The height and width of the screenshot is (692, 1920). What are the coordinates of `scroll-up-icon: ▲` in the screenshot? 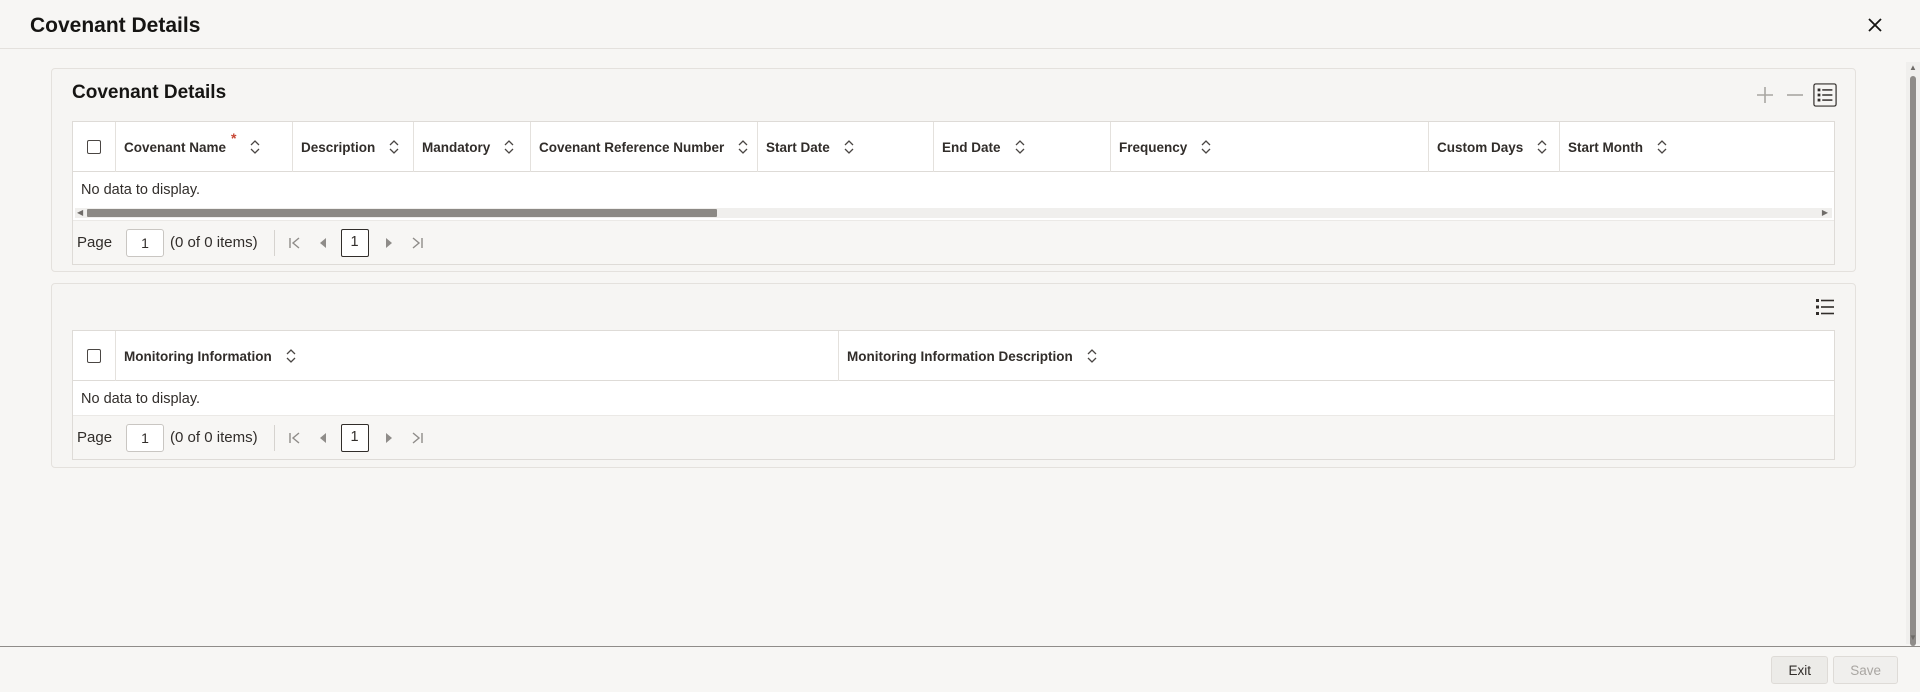 It's located at (1913, 68).